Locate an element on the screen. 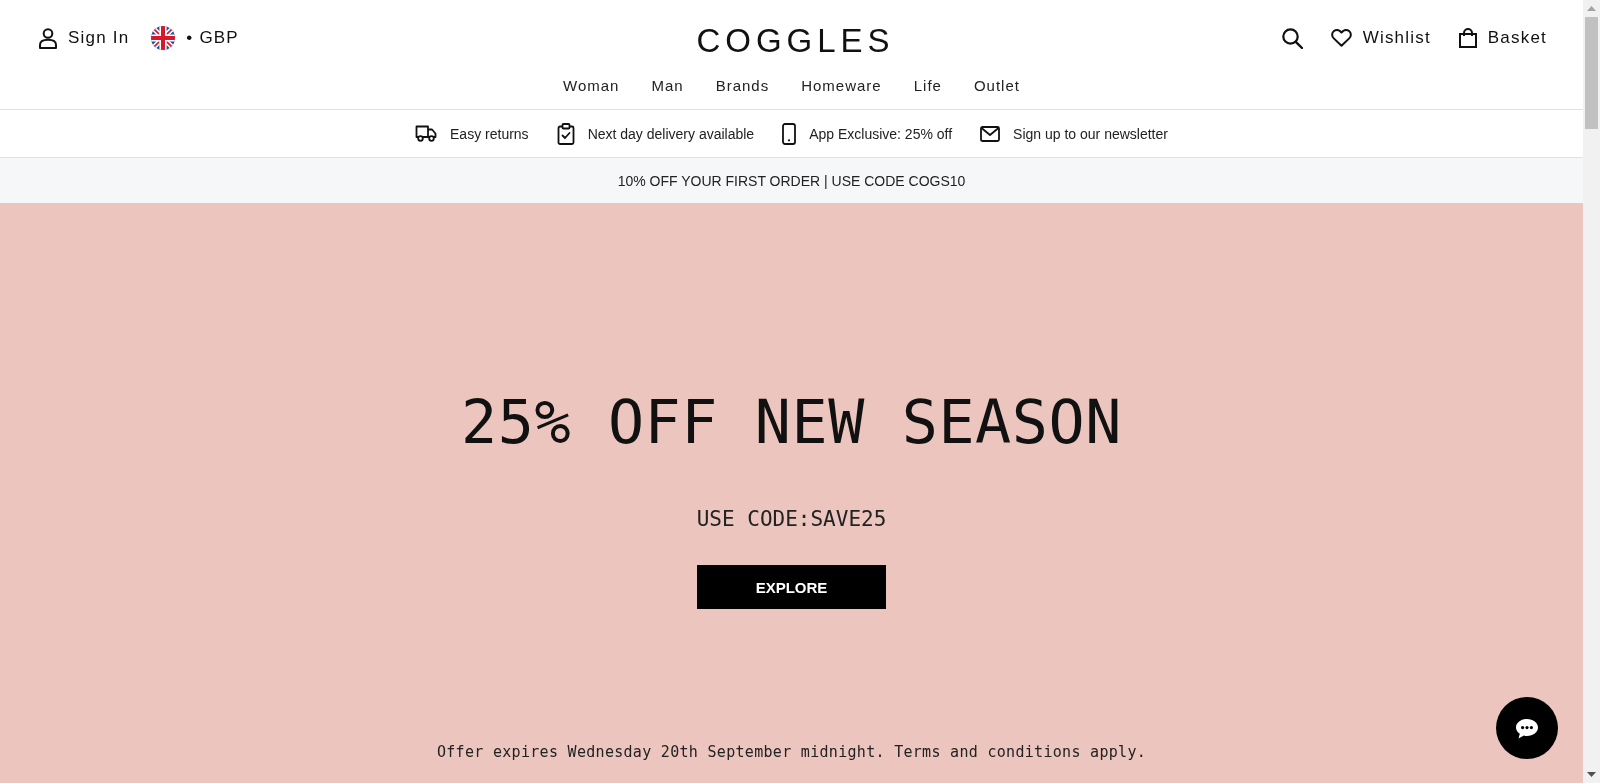 The height and width of the screenshot is (783, 1600). heart-icon is located at coordinates (1341, 38).